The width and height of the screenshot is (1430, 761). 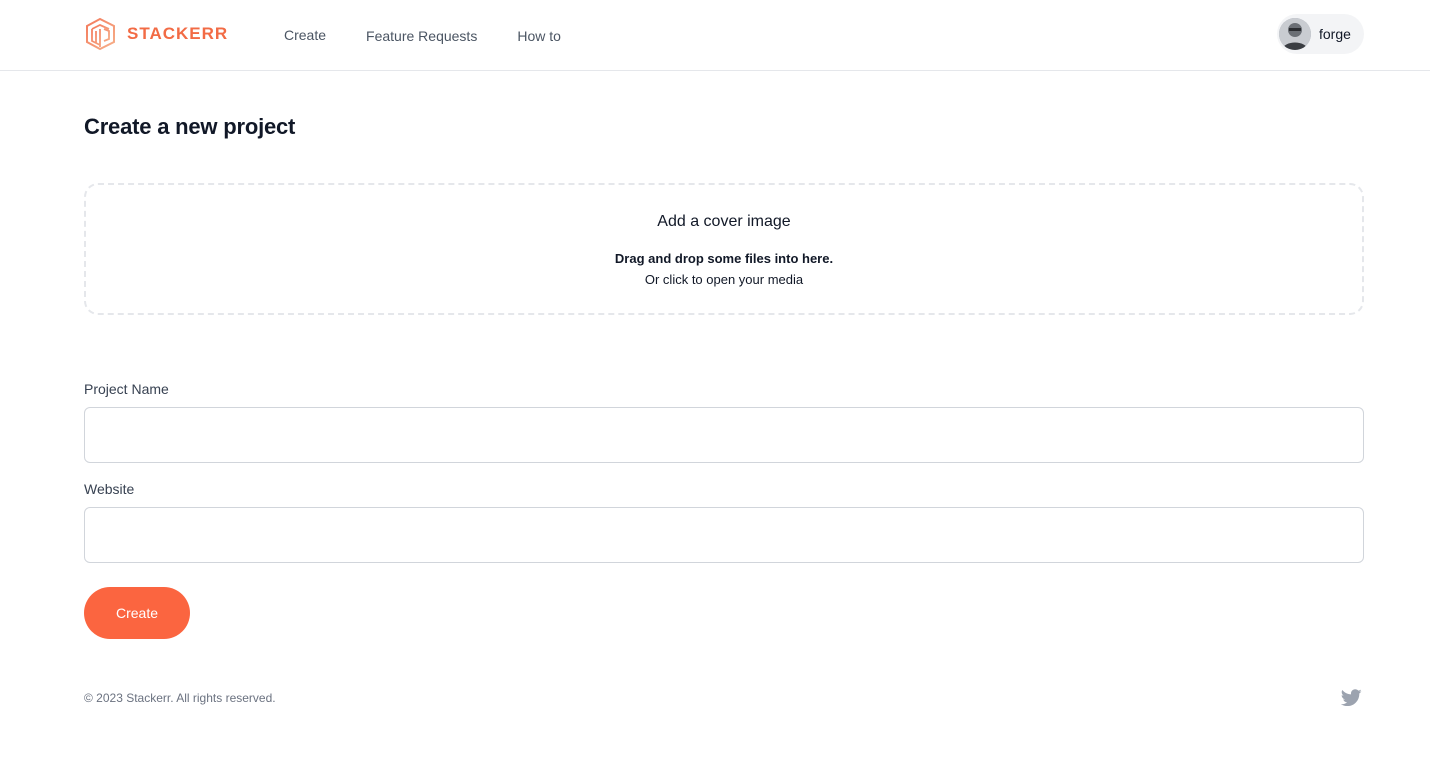 What do you see at coordinates (724, 258) in the screenshot?
I see `dropzone-instruction: Drag and drop some files into here.` at bounding box center [724, 258].